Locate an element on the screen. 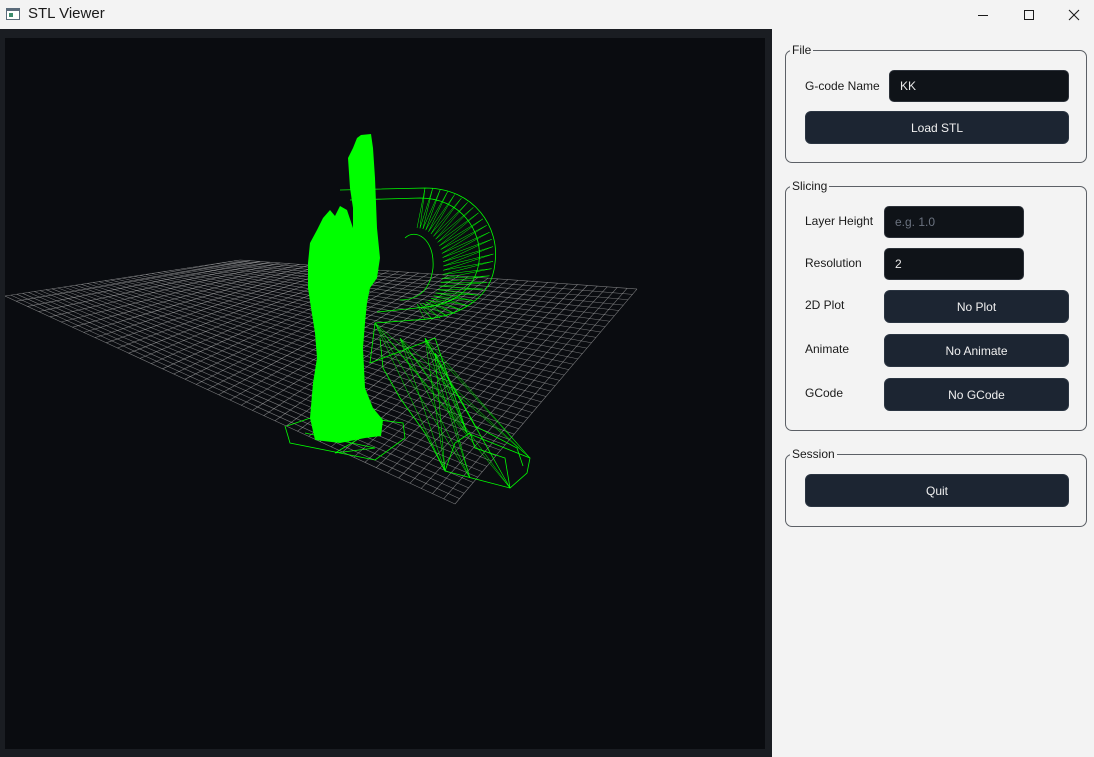  close-button is located at coordinates (1072, 14).